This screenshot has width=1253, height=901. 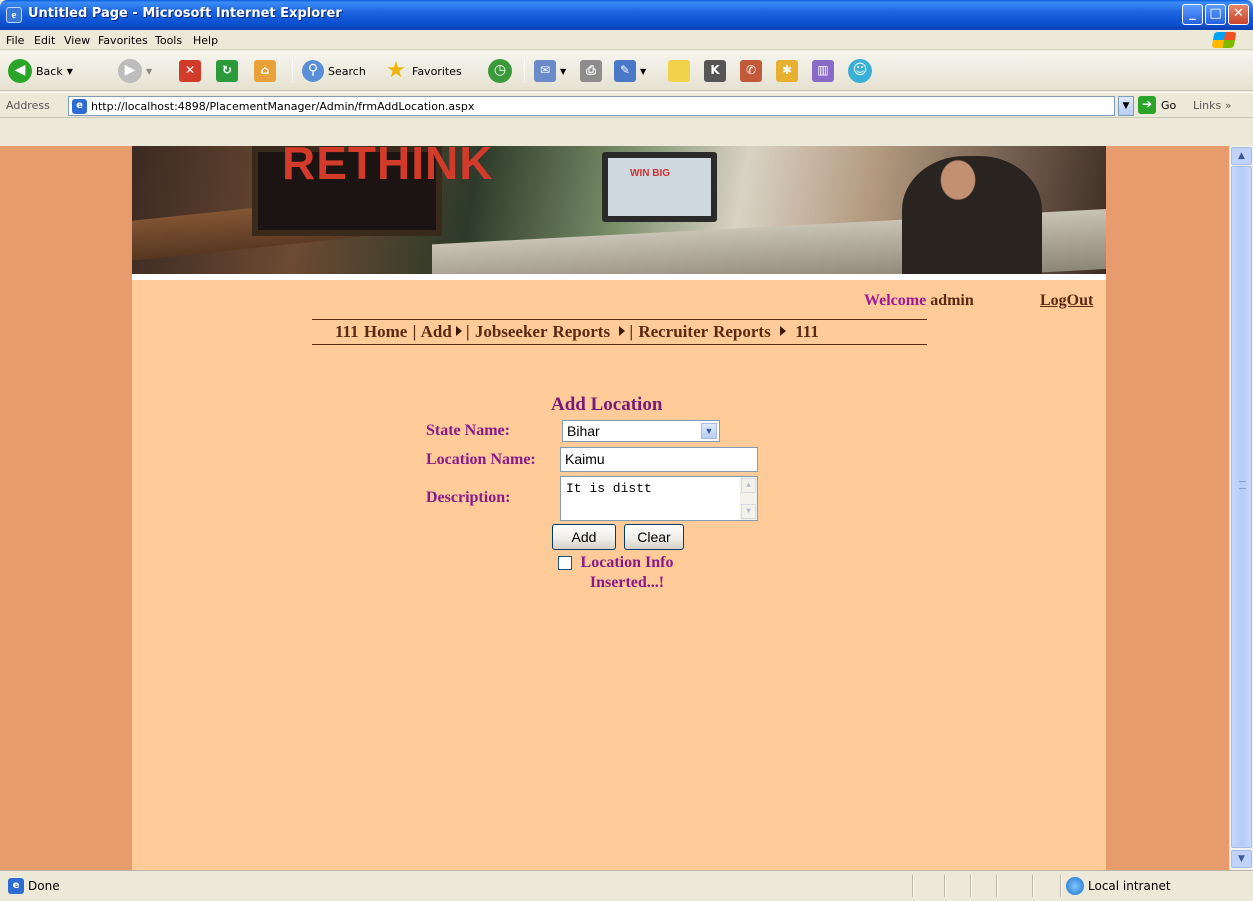 I want to click on windows-logo-icon, so click(x=1224, y=40).